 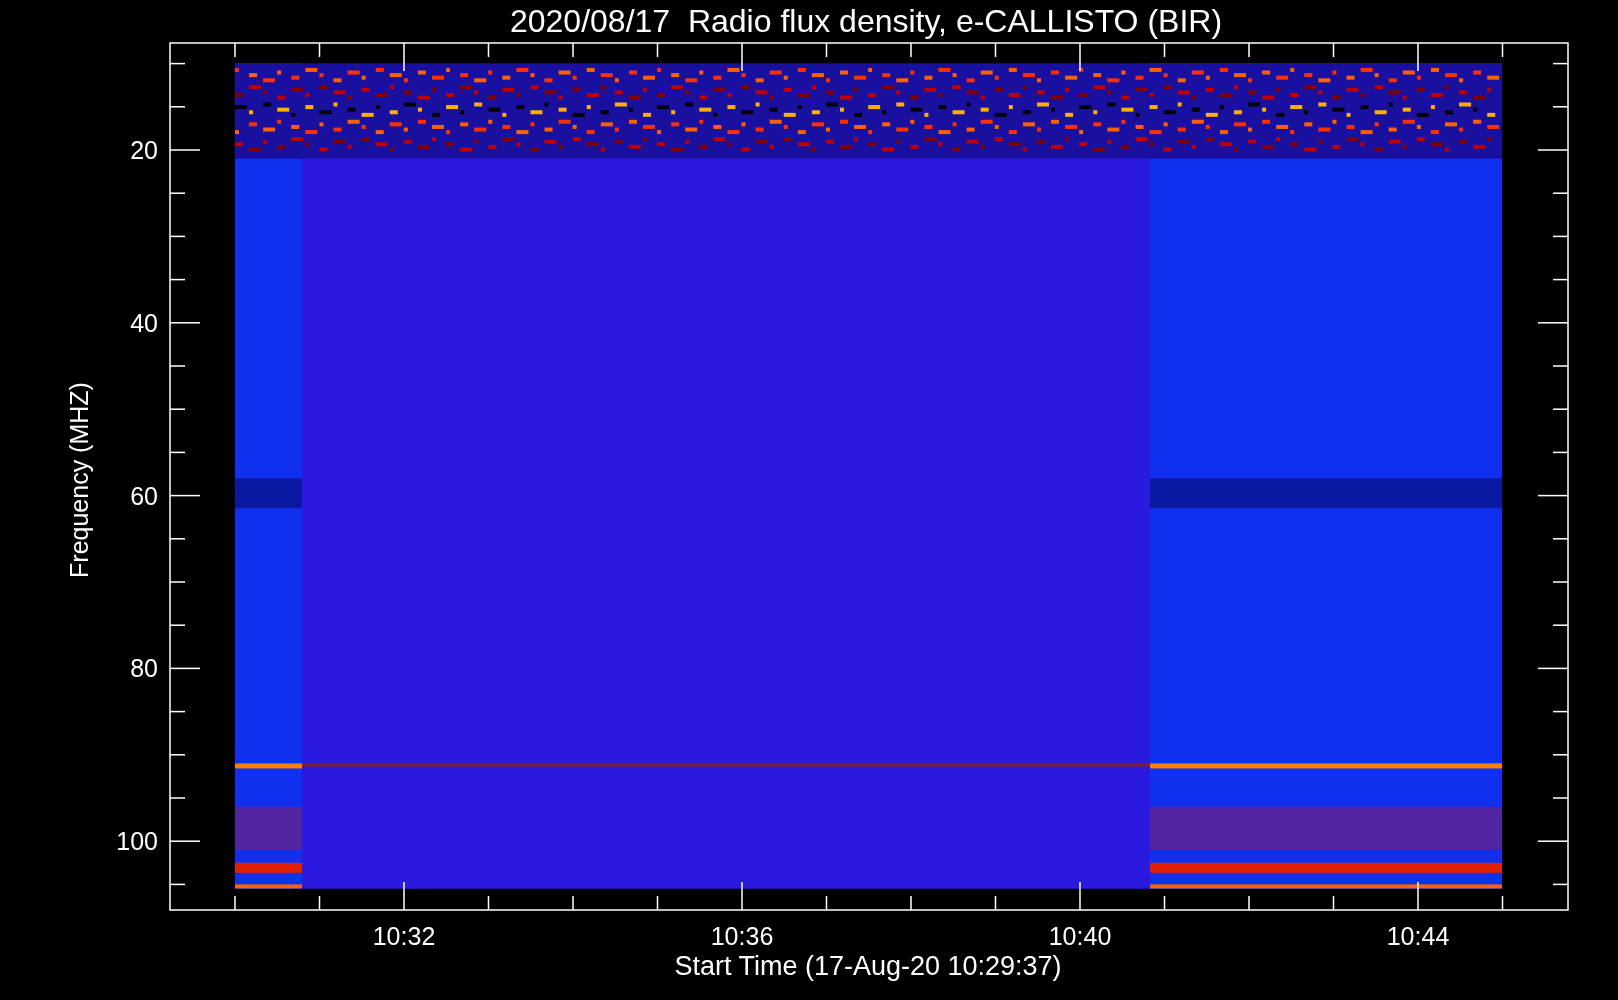 I want to click on y-tick-label: 20, so click(x=144, y=150).